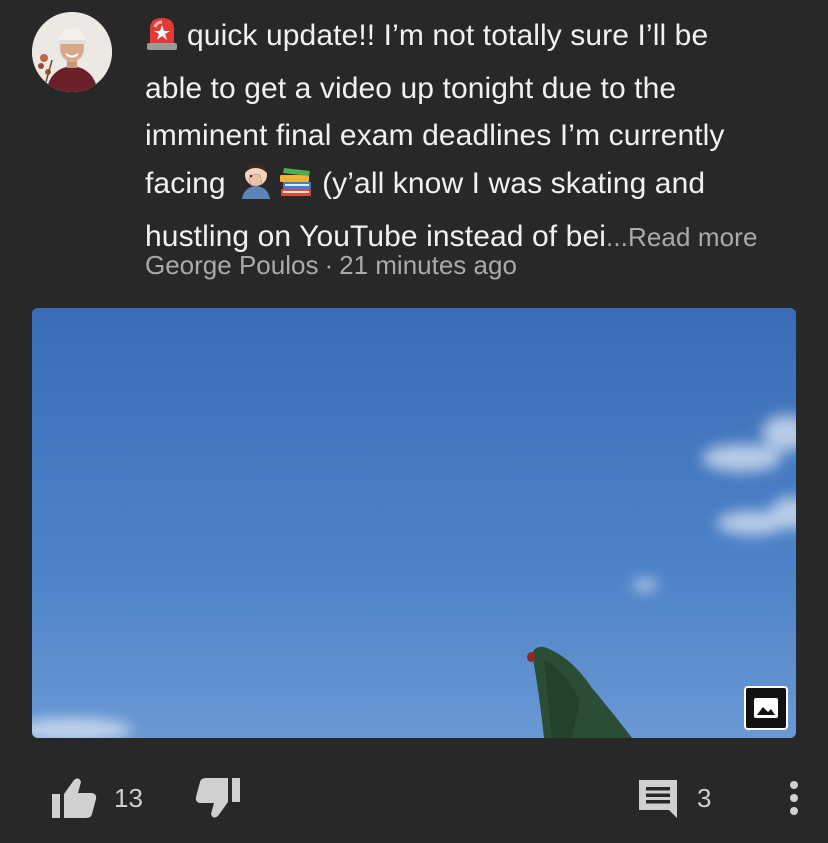  What do you see at coordinates (162, 40) in the screenshot?
I see `police-light-emoji` at bounding box center [162, 40].